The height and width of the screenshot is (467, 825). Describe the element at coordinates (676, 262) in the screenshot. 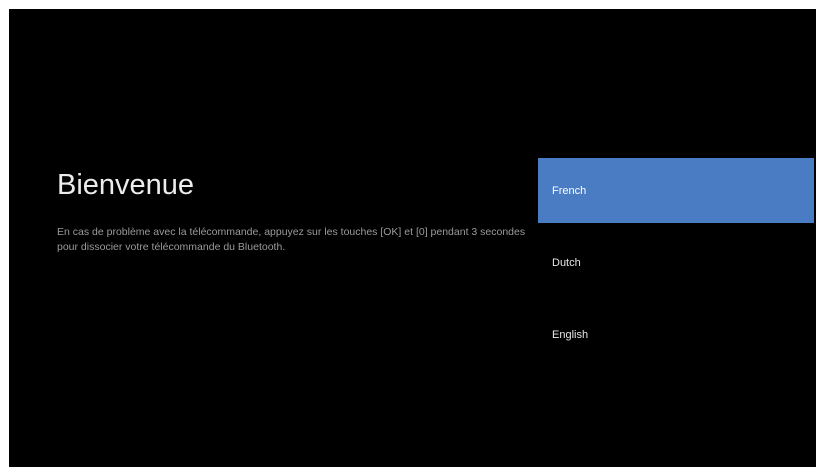

I see `language-option-dutch: Dutch` at that location.